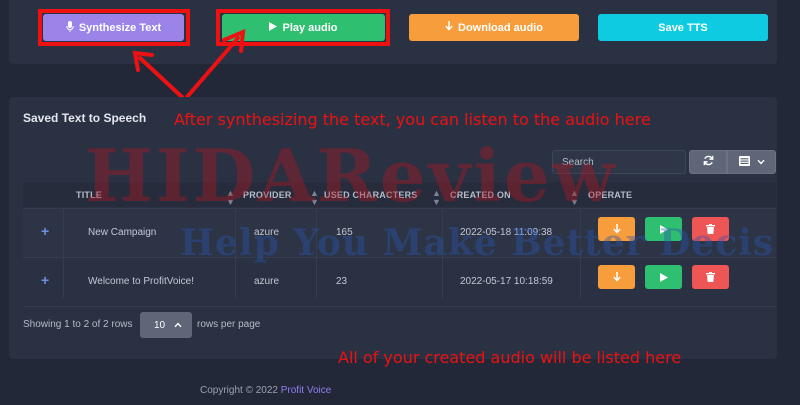 The height and width of the screenshot is (405, 800). Describe the element at coordinates (89, 195) in the screenshot. I see `column-header-title: TITLE` at that location.